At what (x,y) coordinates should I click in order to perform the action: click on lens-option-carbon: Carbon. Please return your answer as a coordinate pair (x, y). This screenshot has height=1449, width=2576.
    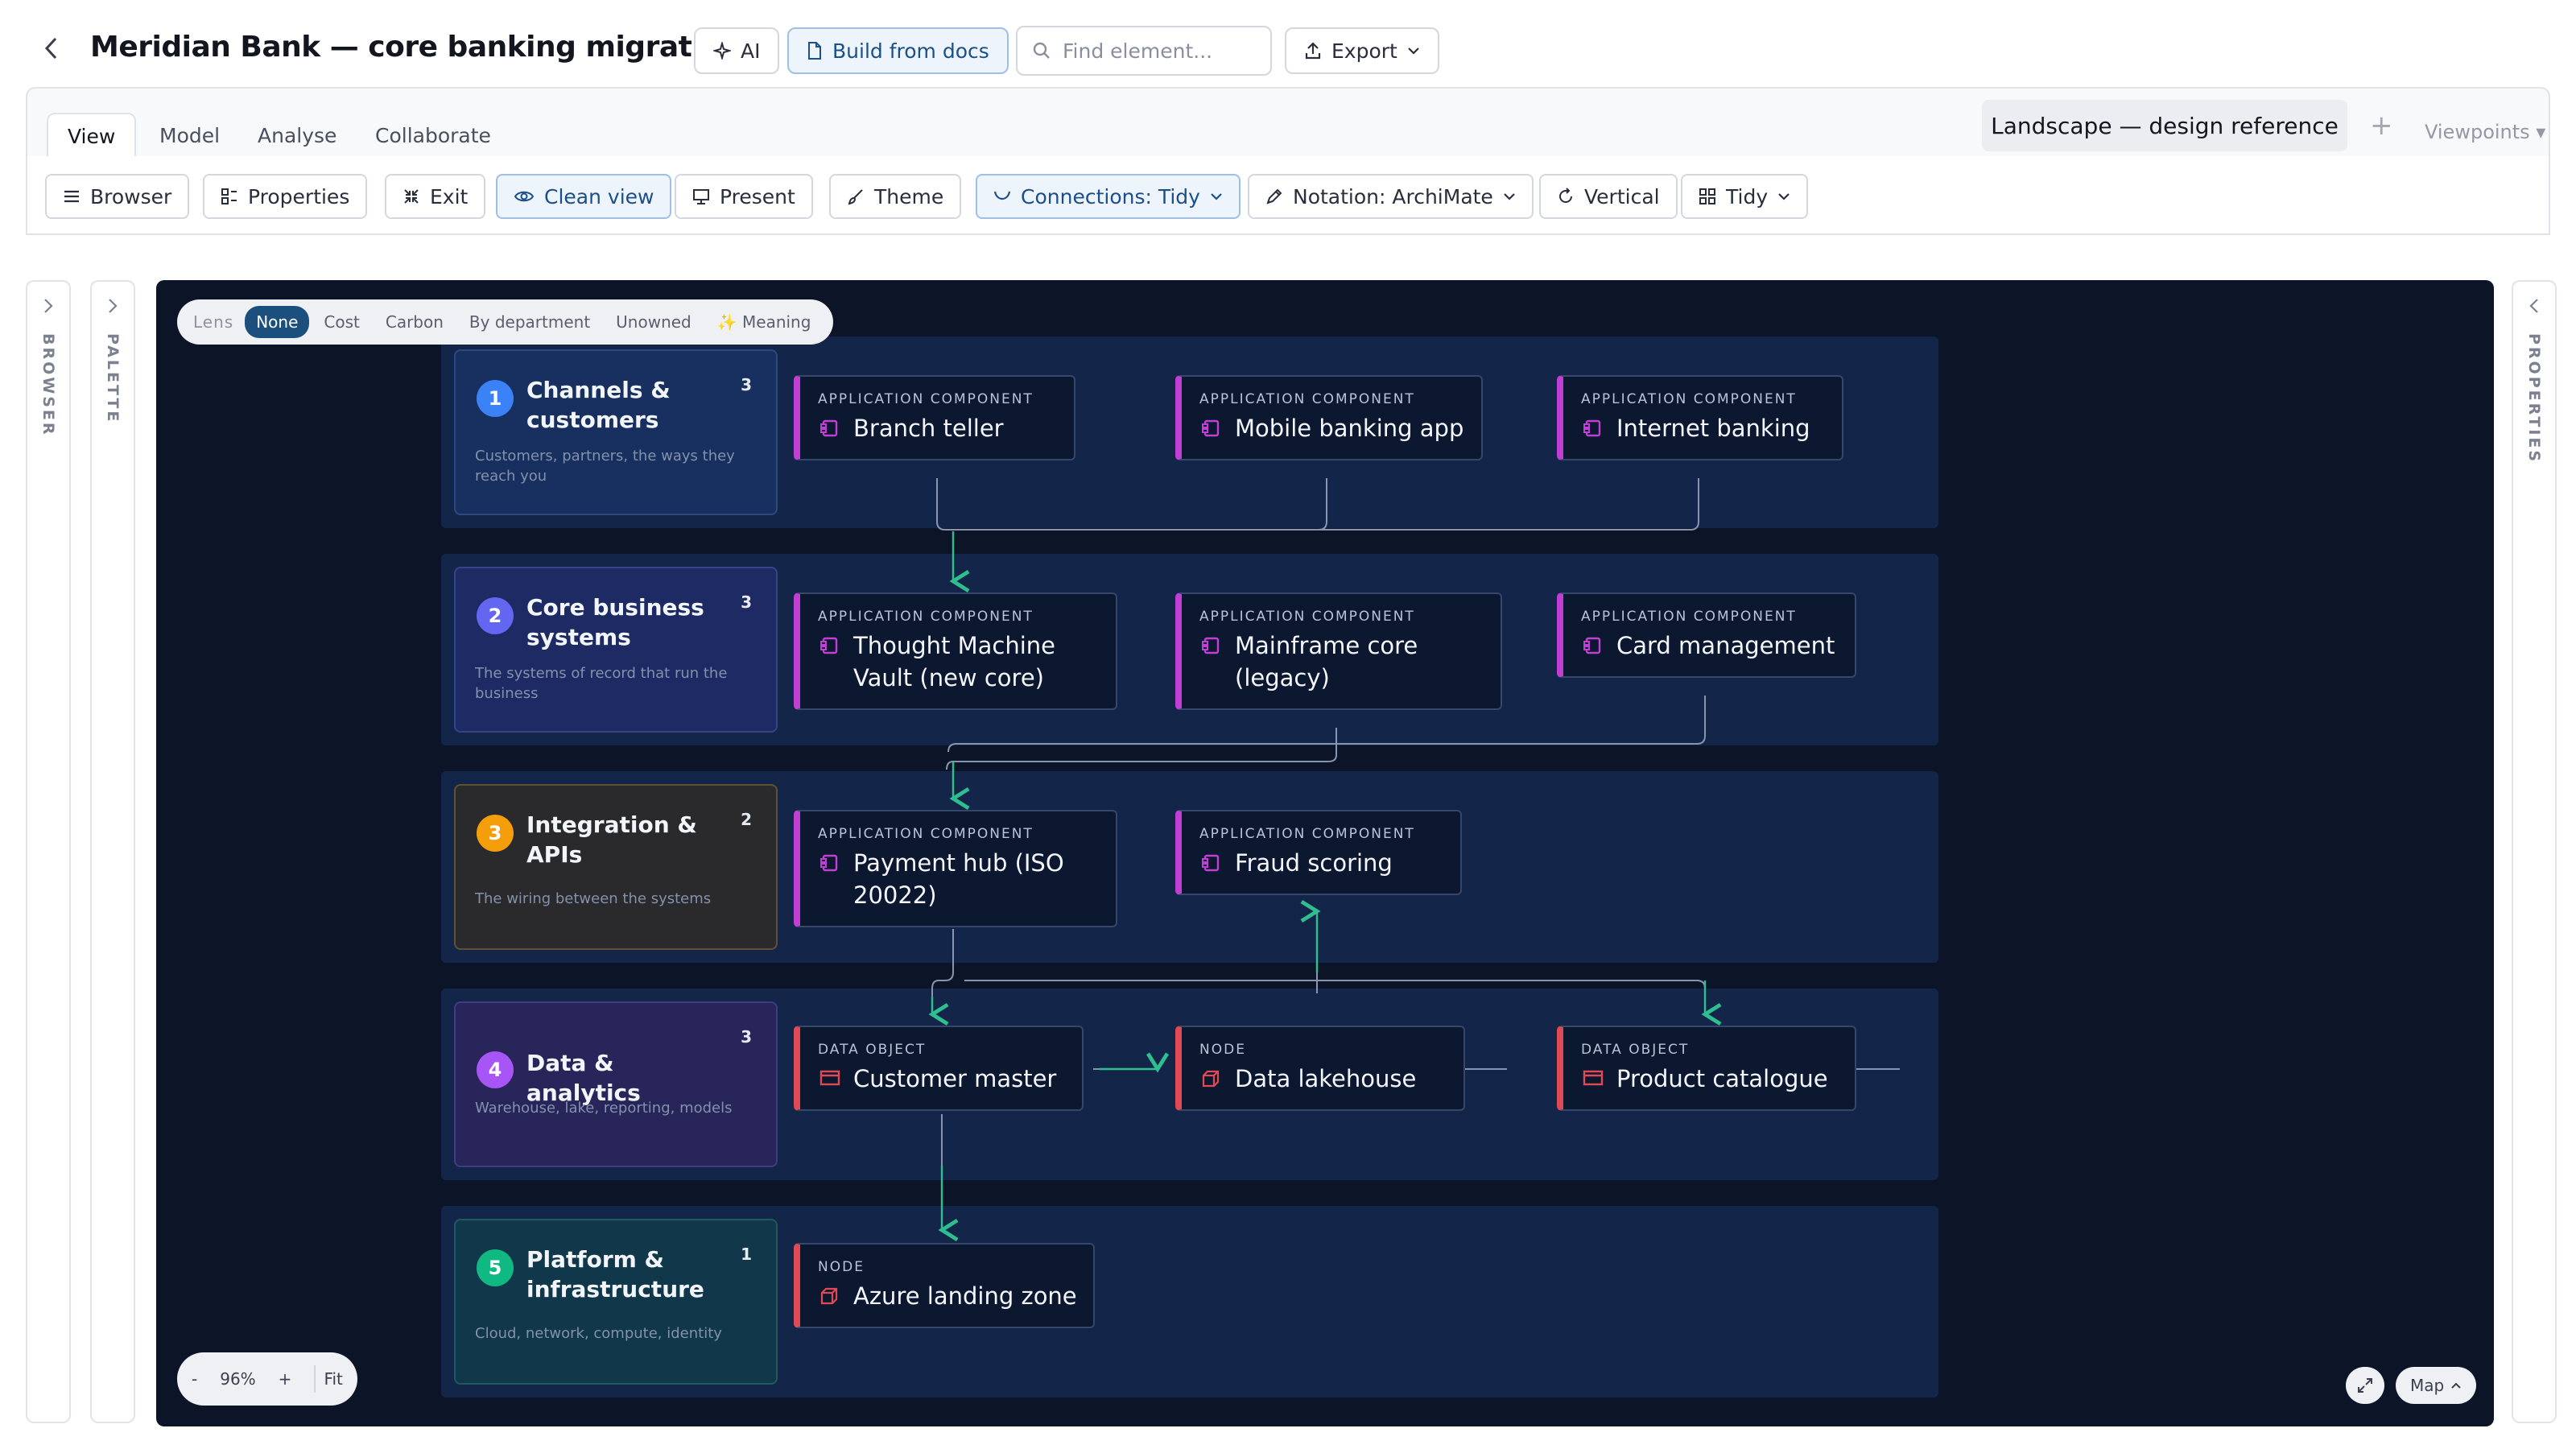
    Looking at the image, I should click on (414, 322).